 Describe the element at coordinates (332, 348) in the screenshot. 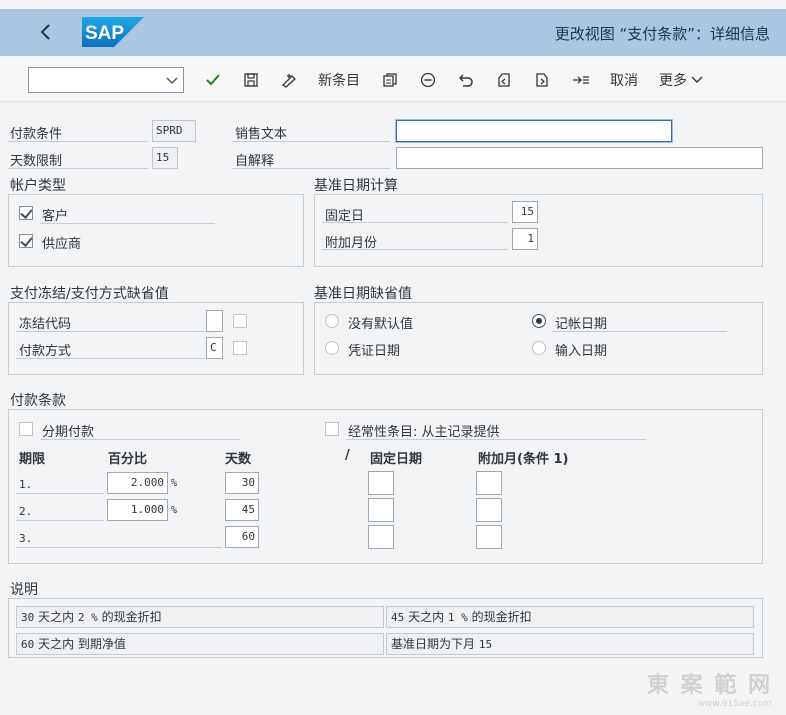

I see `document-date-radio` at that location.